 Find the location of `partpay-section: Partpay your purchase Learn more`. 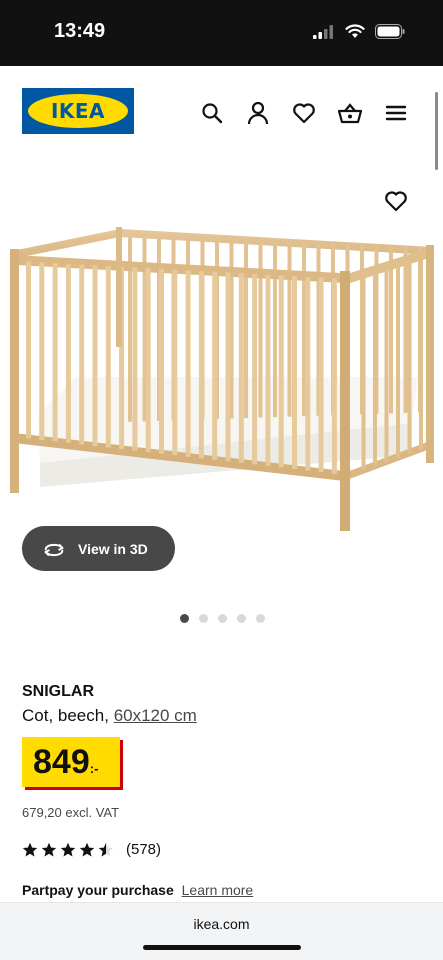

partpay-section: Partpay your purchase Learn more is located at coordinates (137, 890).